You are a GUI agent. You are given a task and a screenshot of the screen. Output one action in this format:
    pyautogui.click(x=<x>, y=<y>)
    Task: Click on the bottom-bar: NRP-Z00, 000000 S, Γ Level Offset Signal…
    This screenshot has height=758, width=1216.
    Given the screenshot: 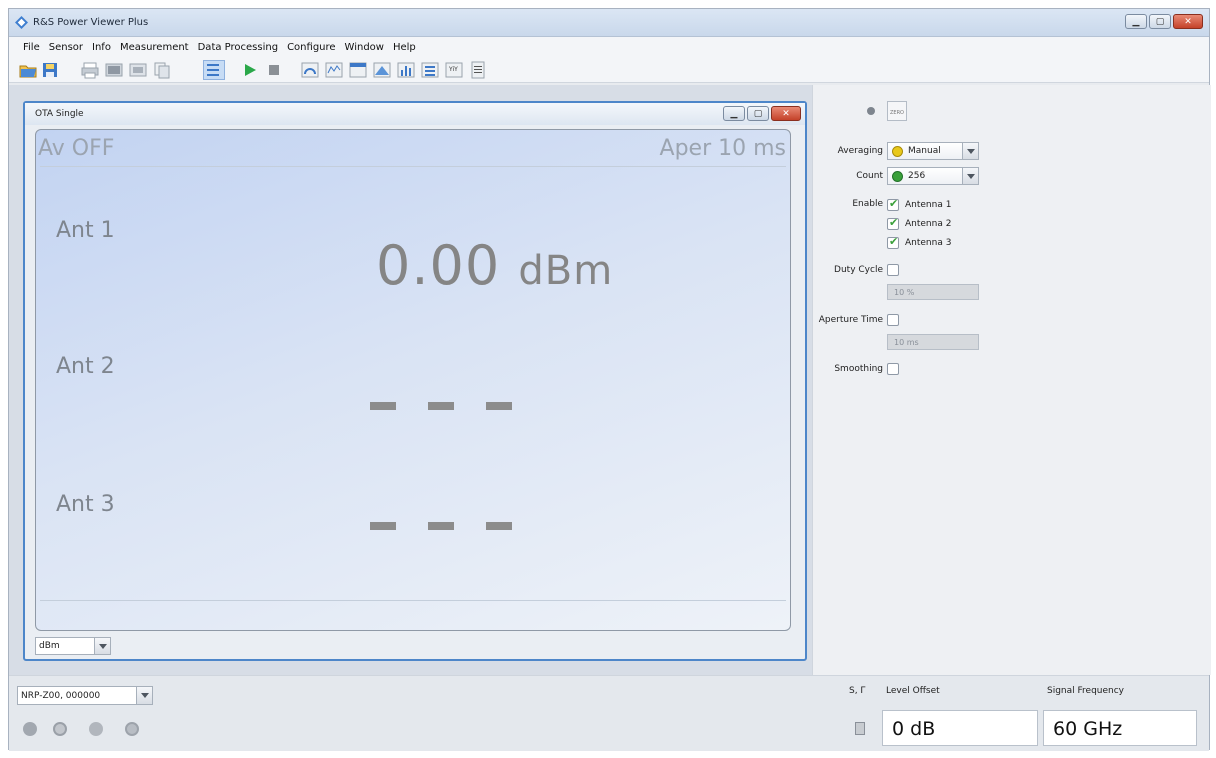 What is the action you would take?
    pyautogui.click(x=609, y=713)
    